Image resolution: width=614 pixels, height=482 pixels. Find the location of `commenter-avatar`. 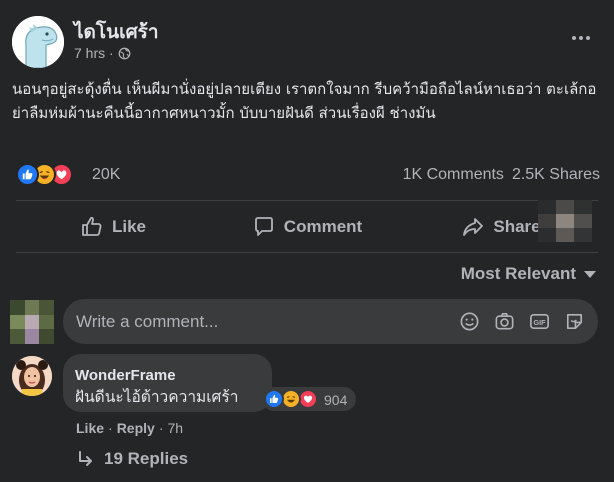

commenter-avatar is located at coordinates (32, 376).